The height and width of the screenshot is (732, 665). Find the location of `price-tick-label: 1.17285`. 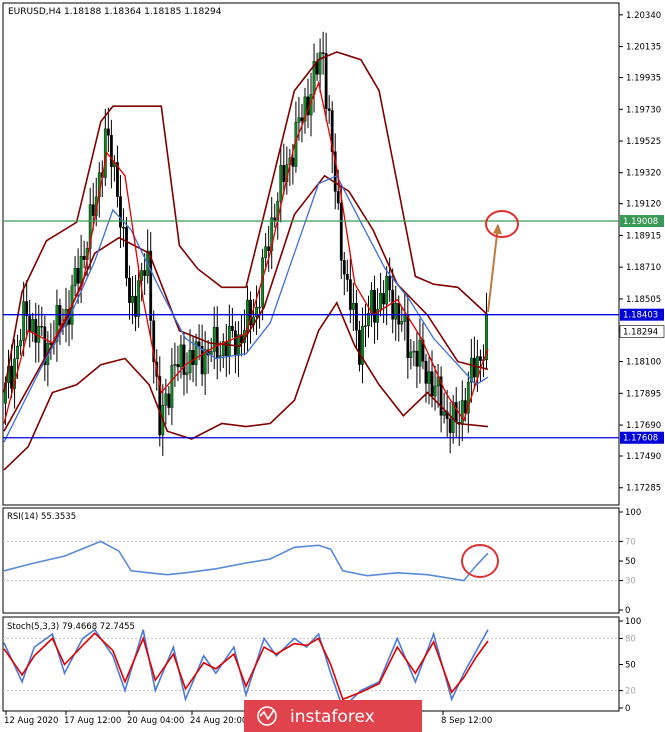

price-tick-label: 1.17285 is located at coordinates (643, 489).